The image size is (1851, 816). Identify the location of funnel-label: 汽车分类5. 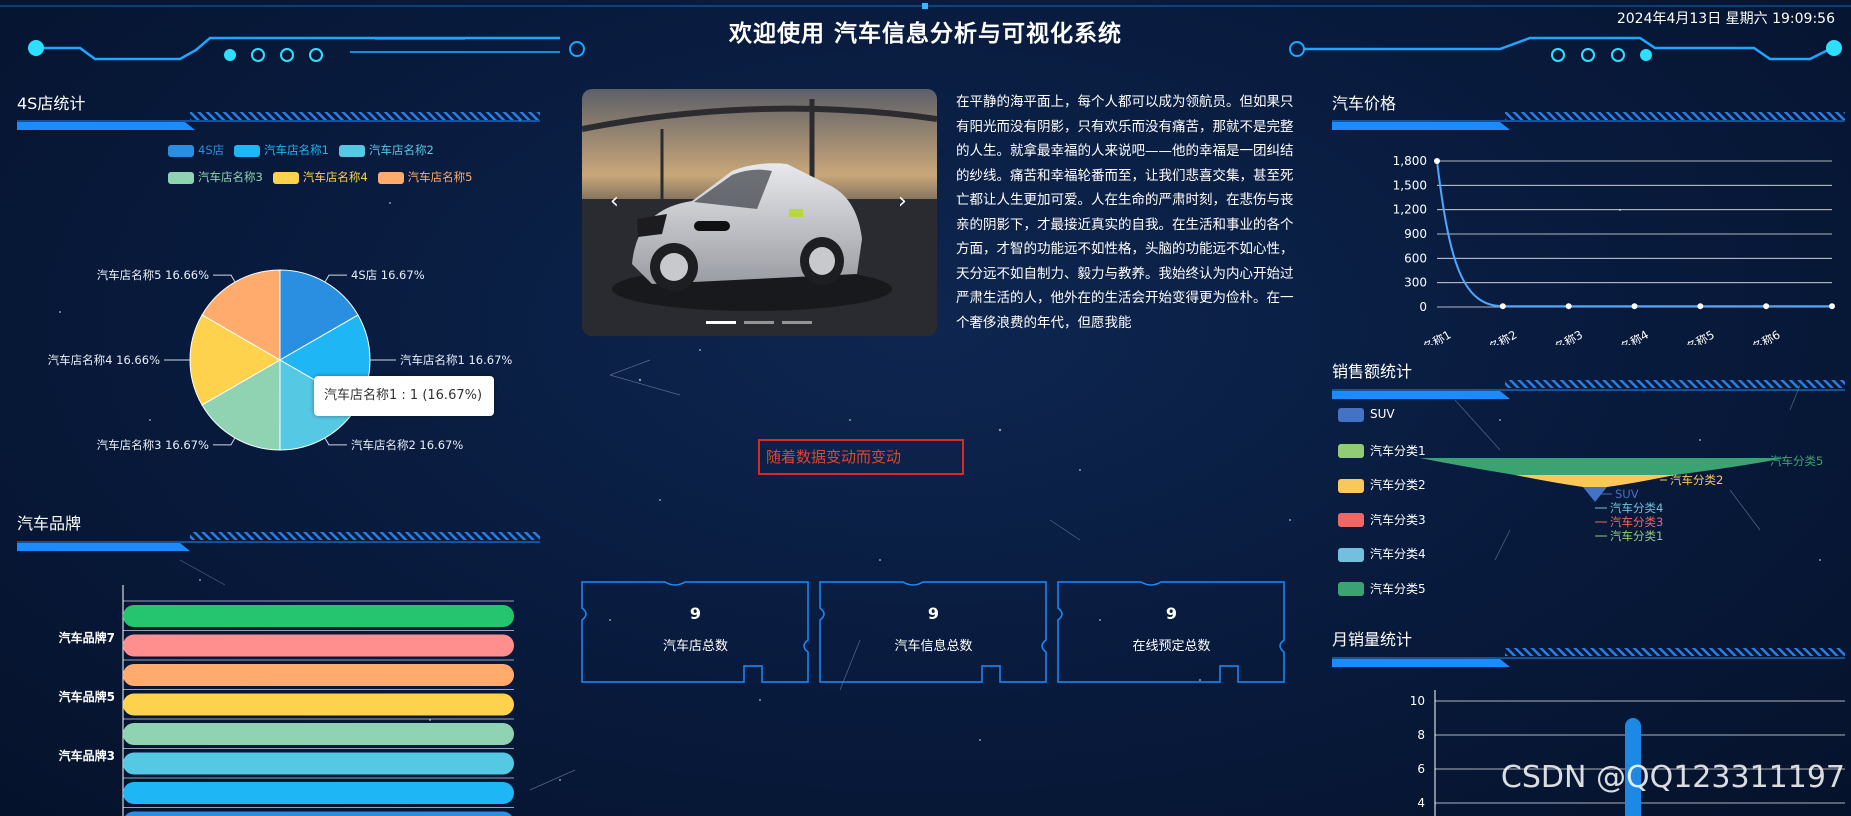
(1796, 461).